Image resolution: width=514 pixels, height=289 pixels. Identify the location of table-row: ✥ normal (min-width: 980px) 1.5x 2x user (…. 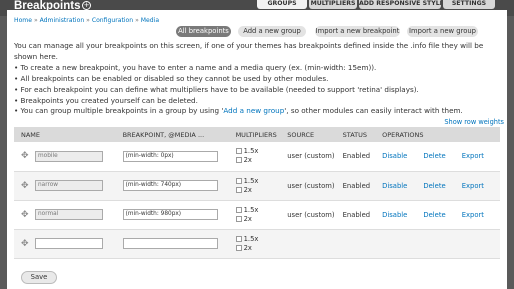
(257, 215).